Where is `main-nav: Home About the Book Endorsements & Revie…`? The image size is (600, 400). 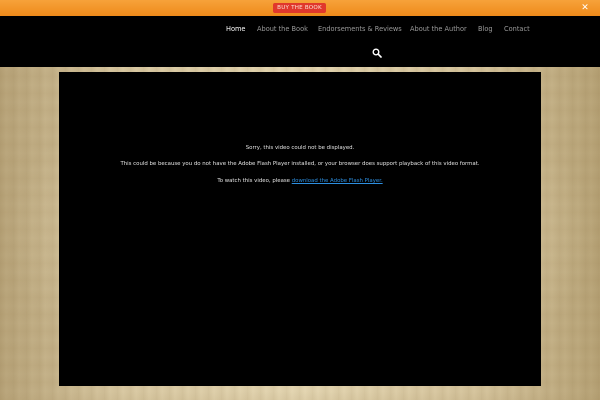 main-nav: Home About the Book Endorsements & Revie… is located at coordinates (300, 29).